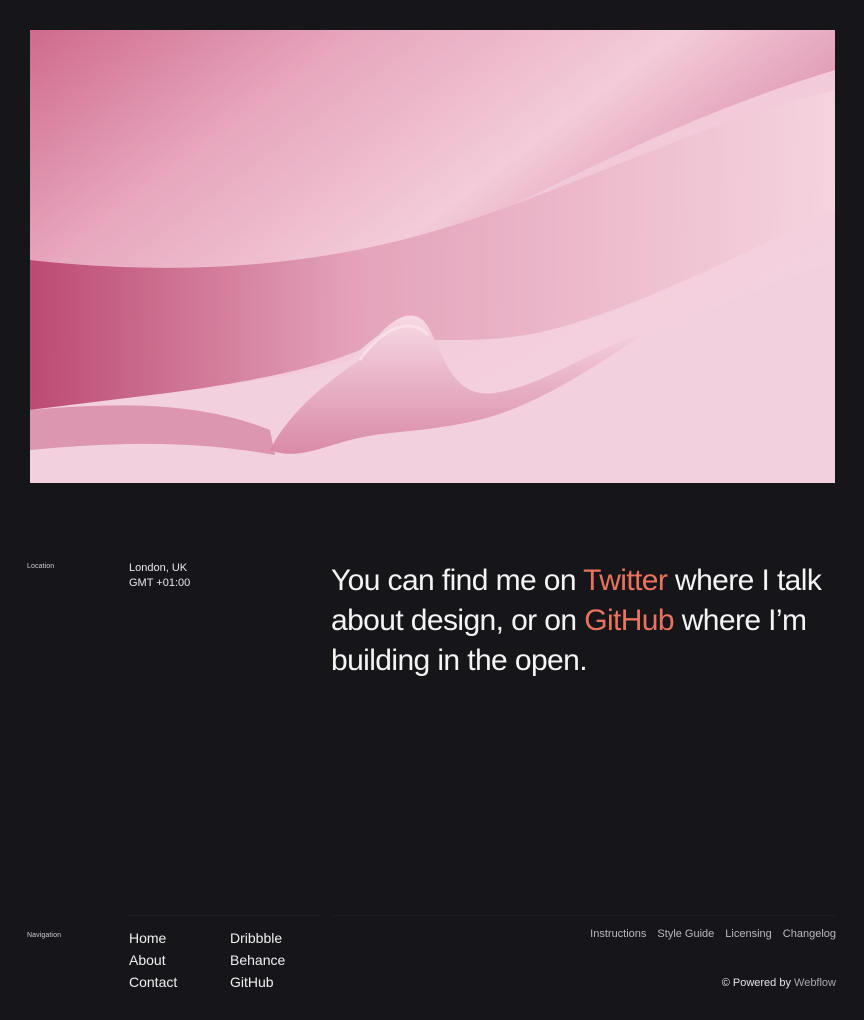 The width and height of the screenshot is (864, 1020). I want to click on powered-by-text: © Powered by, so click(758, 983).